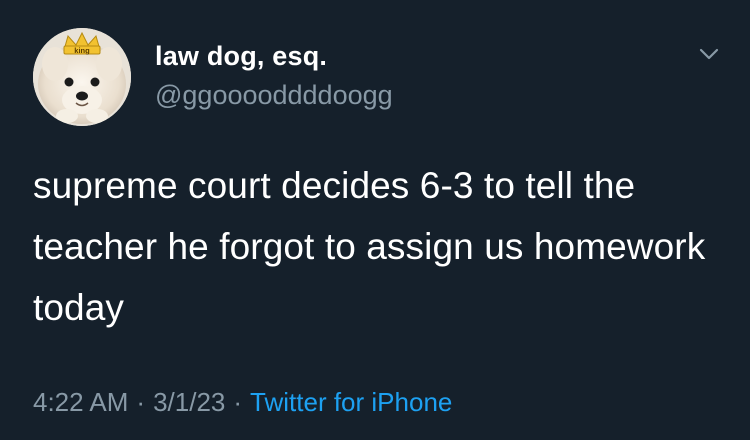 This screenshot has height=440, width=750. I want to click on avatar: king, so click(82, 77).